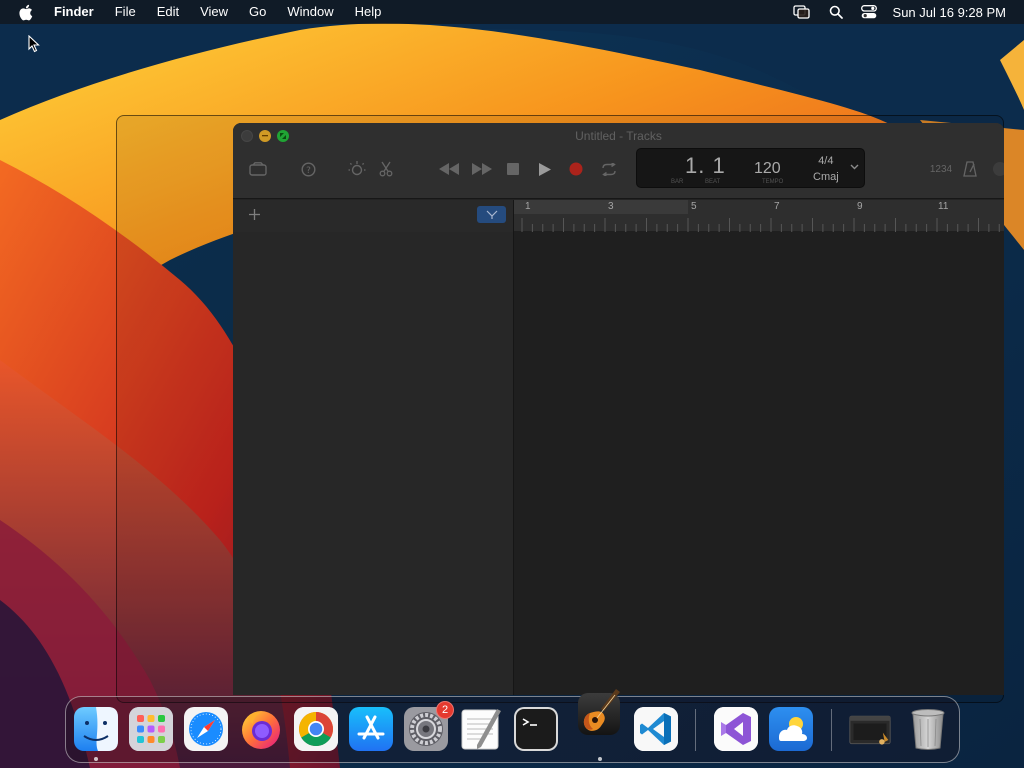 This screenshot has width=1024, height=768. I want to click on tracks-header, so click(373, 216).